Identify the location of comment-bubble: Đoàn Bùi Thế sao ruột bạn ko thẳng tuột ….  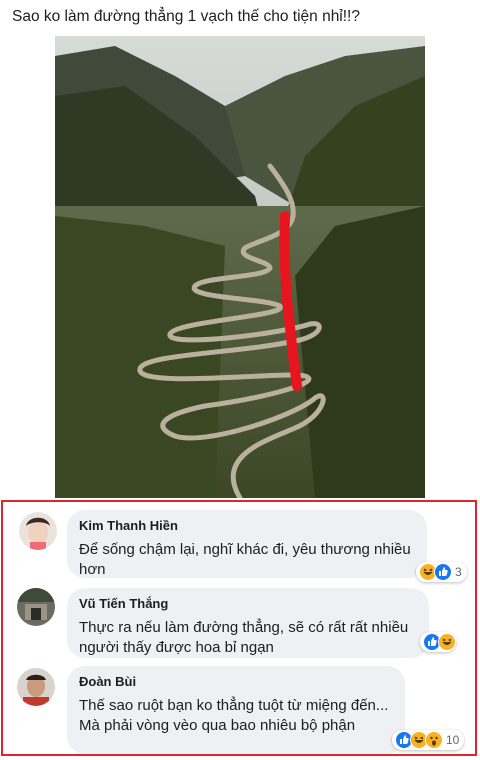
(236, 710).